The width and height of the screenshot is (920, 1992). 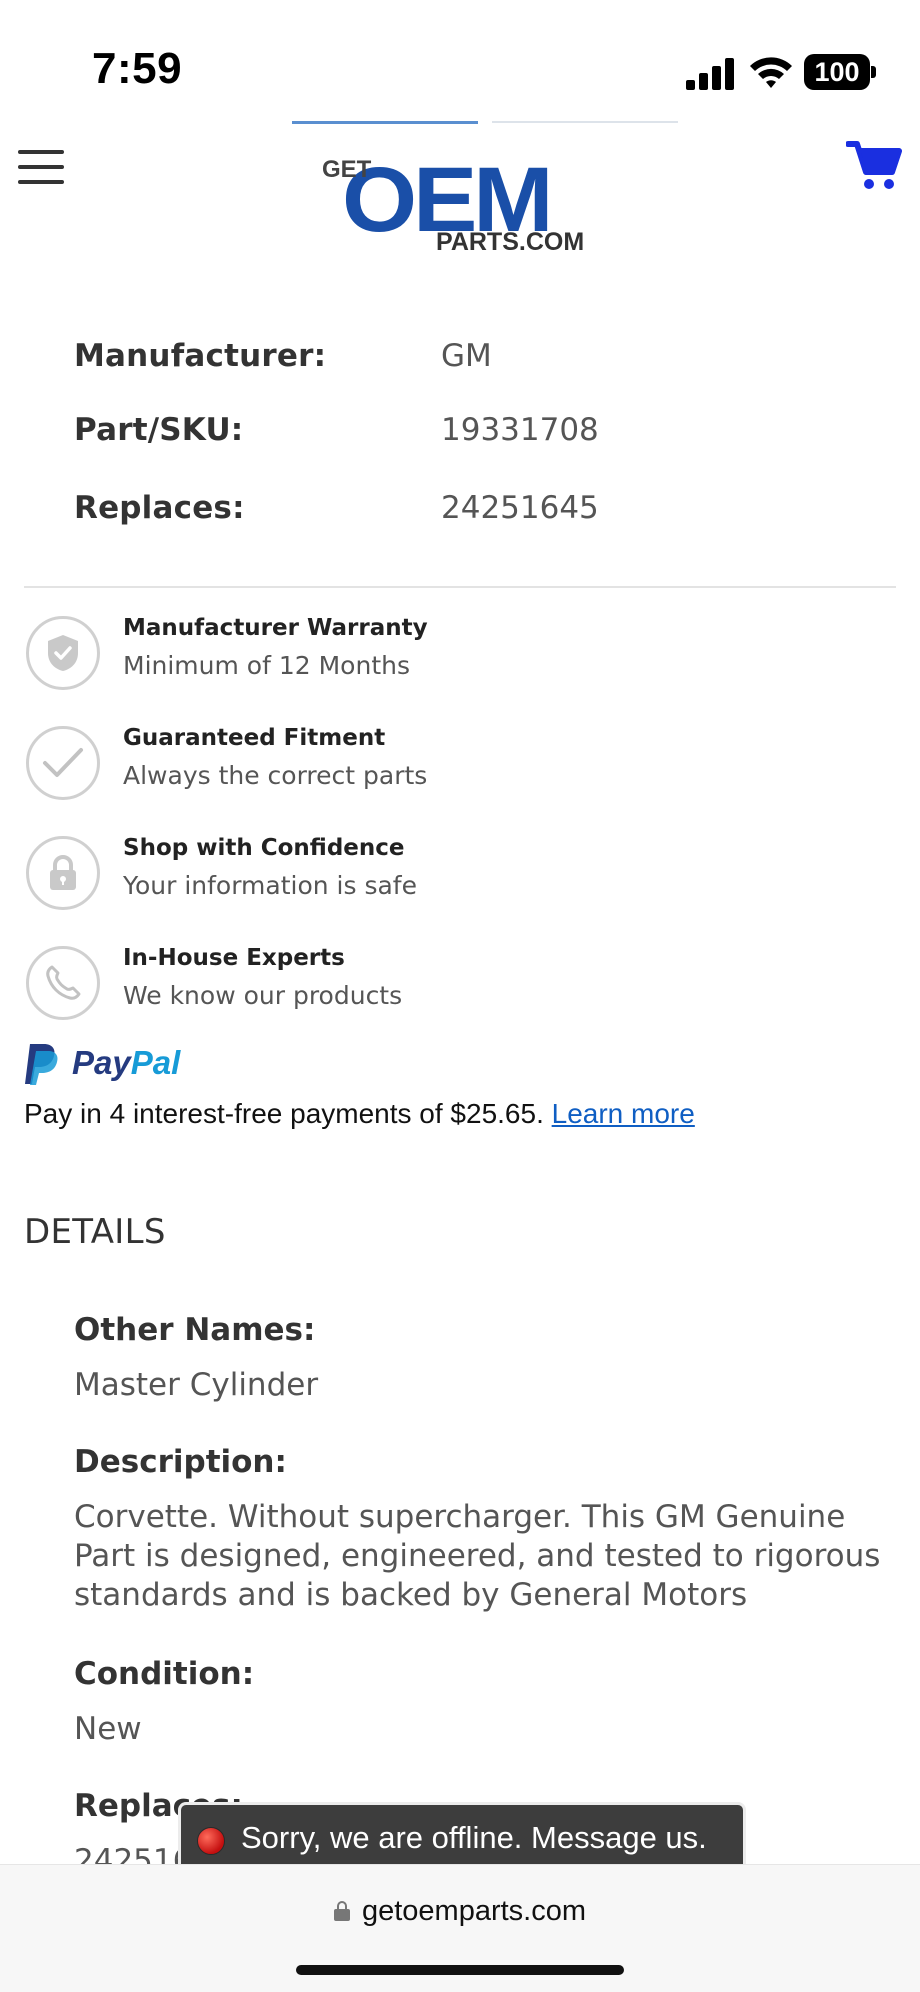 I want to click on battery-level: 100, so click(x=837, y=72).